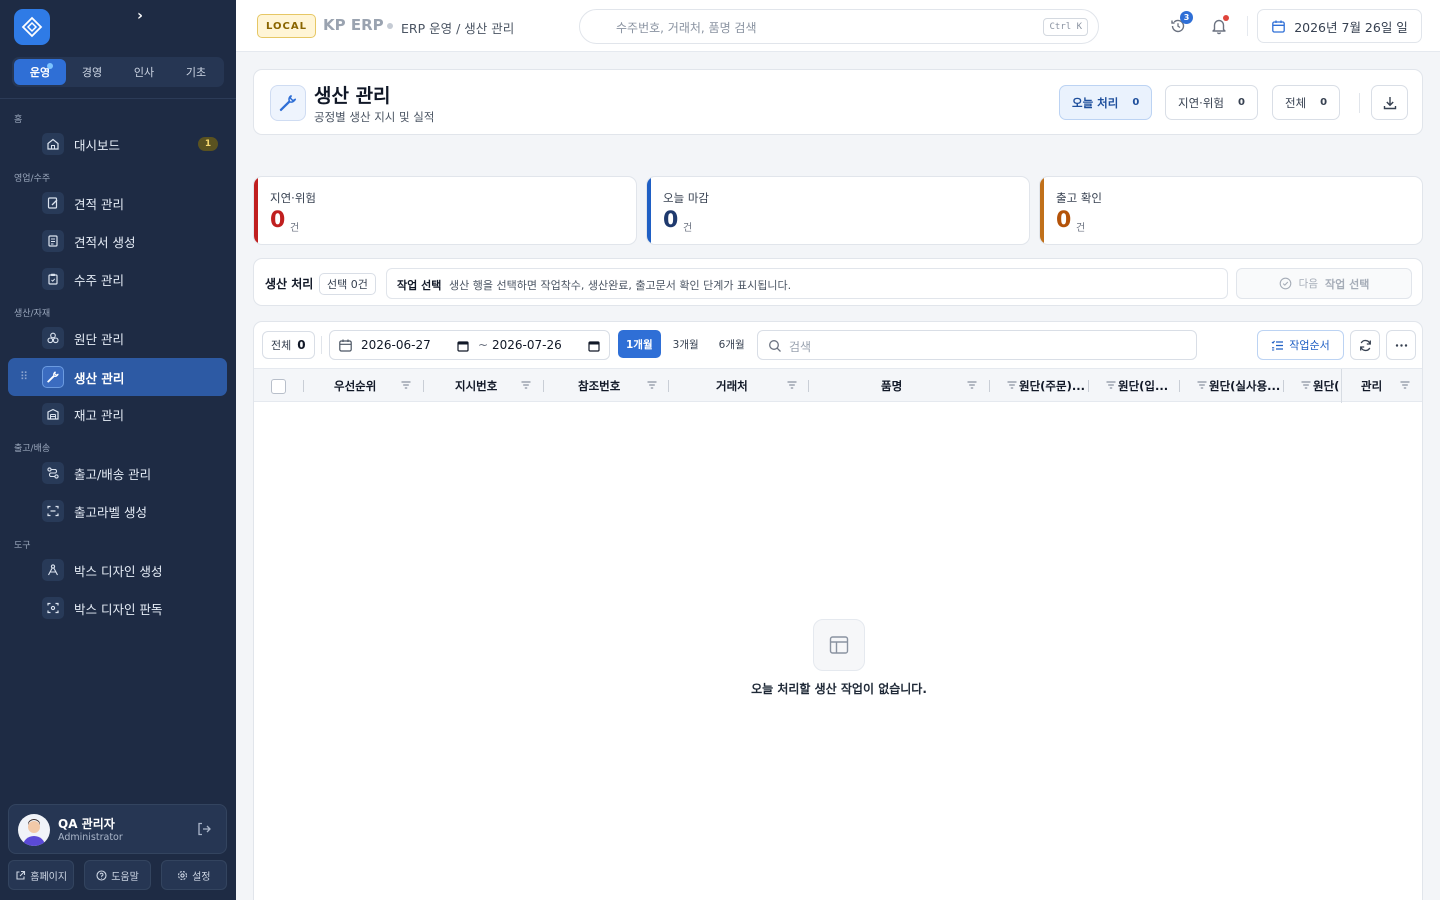  I want to click on sidebar-item-production: ⠿ 생산 관리, so click(117, 377).